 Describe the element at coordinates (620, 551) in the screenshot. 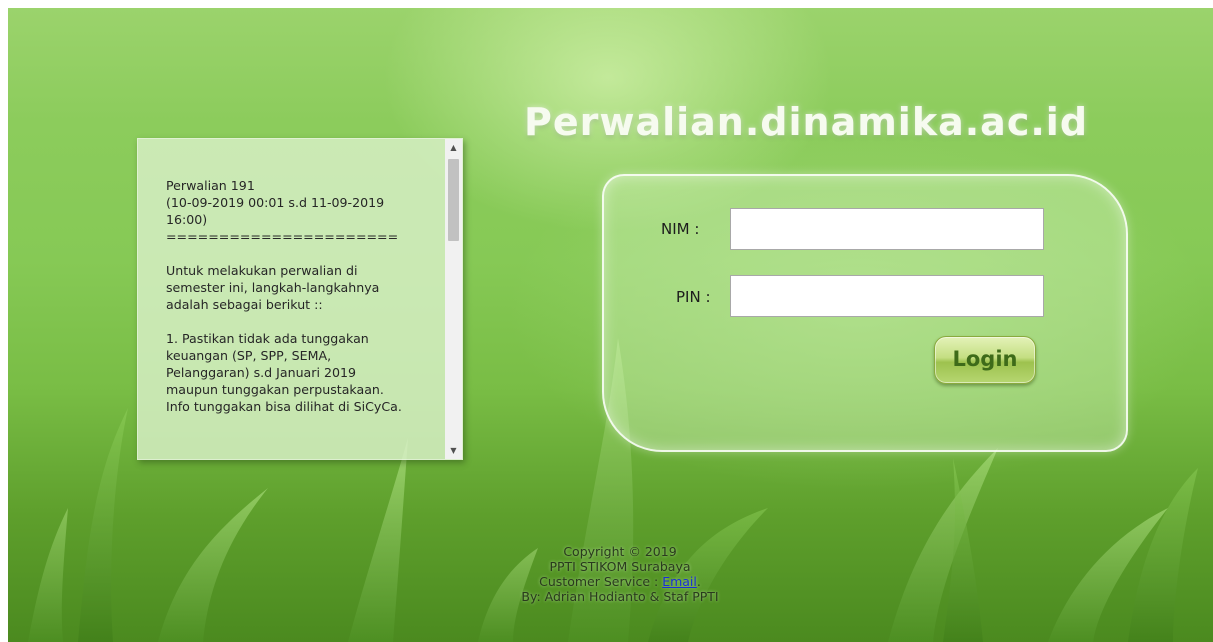

I see `footer-copyright: Copyright © 2019` at that location.